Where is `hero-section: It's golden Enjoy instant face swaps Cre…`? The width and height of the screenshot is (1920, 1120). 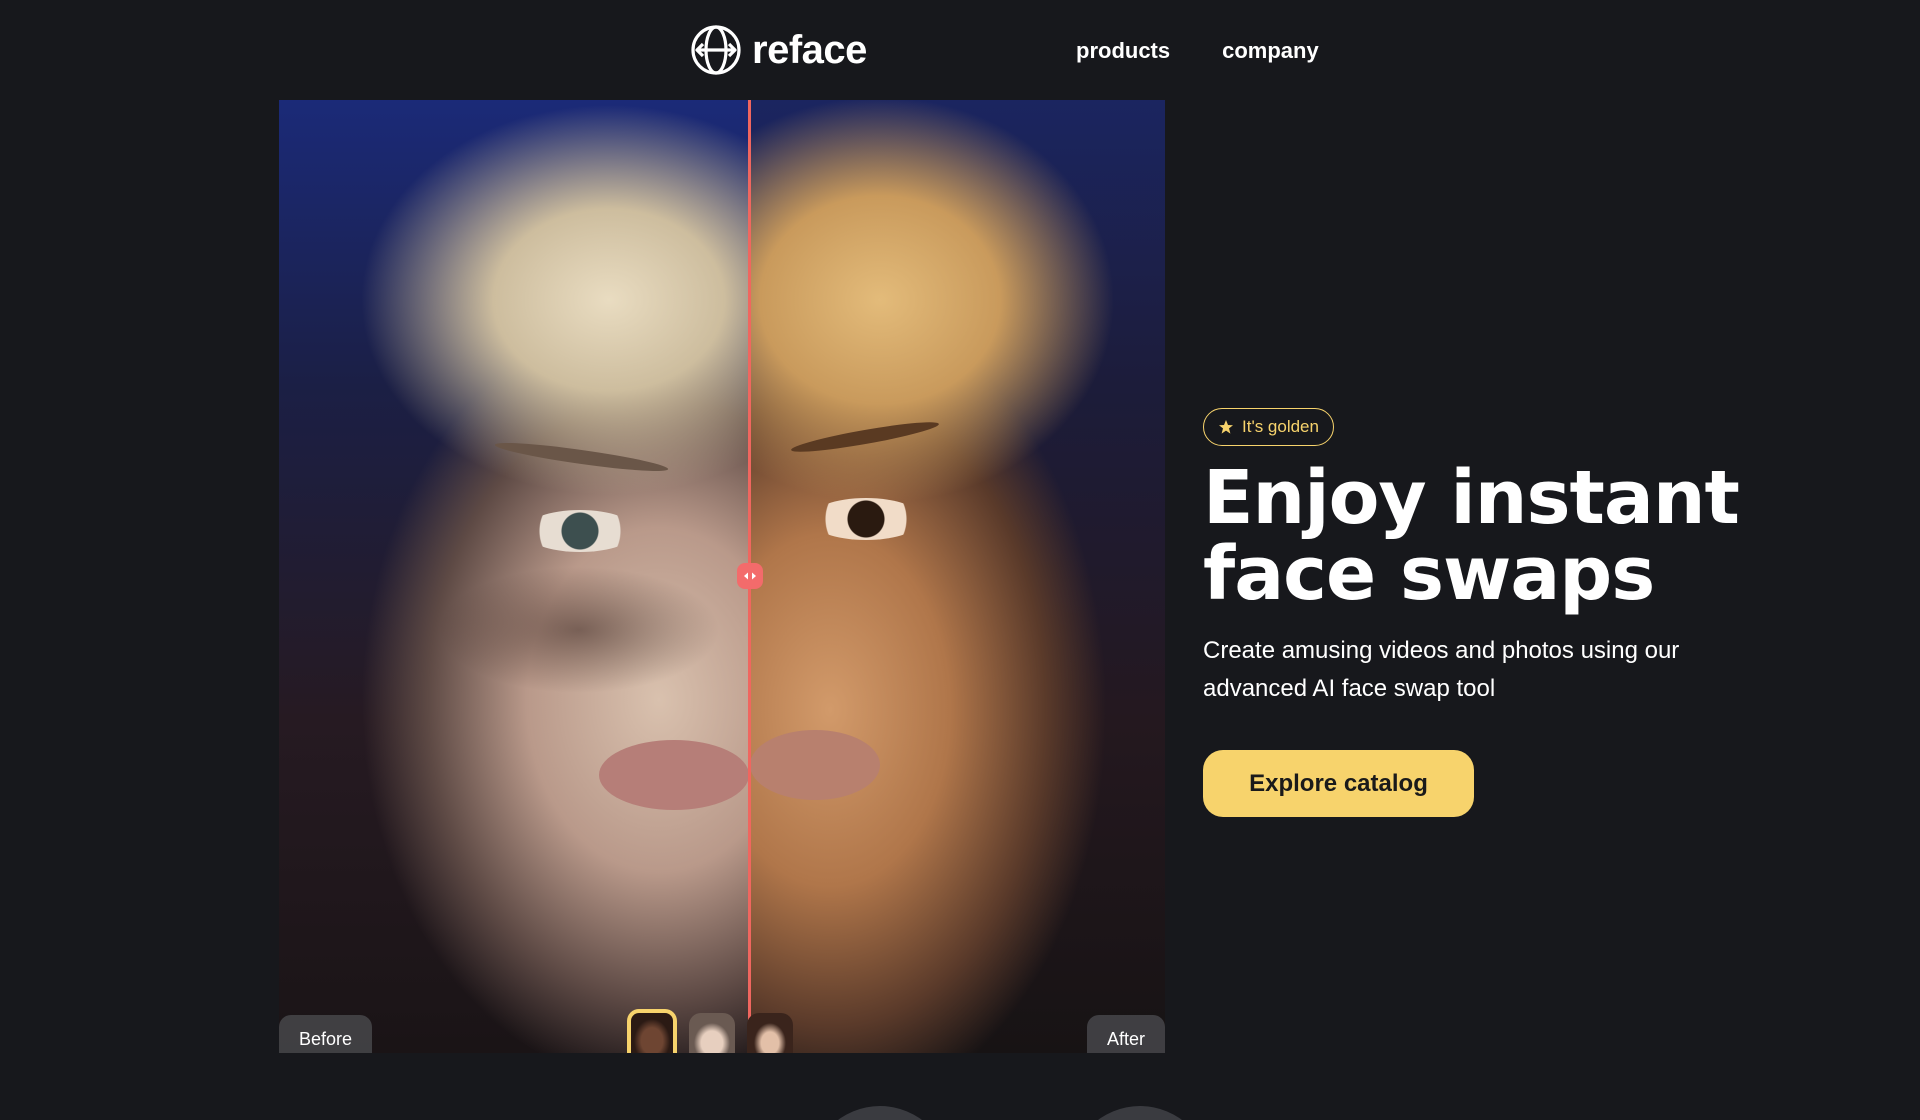
hero-section: It's golden Enjoy instant face swaps Cre… is located at coordinates (1523, 612).